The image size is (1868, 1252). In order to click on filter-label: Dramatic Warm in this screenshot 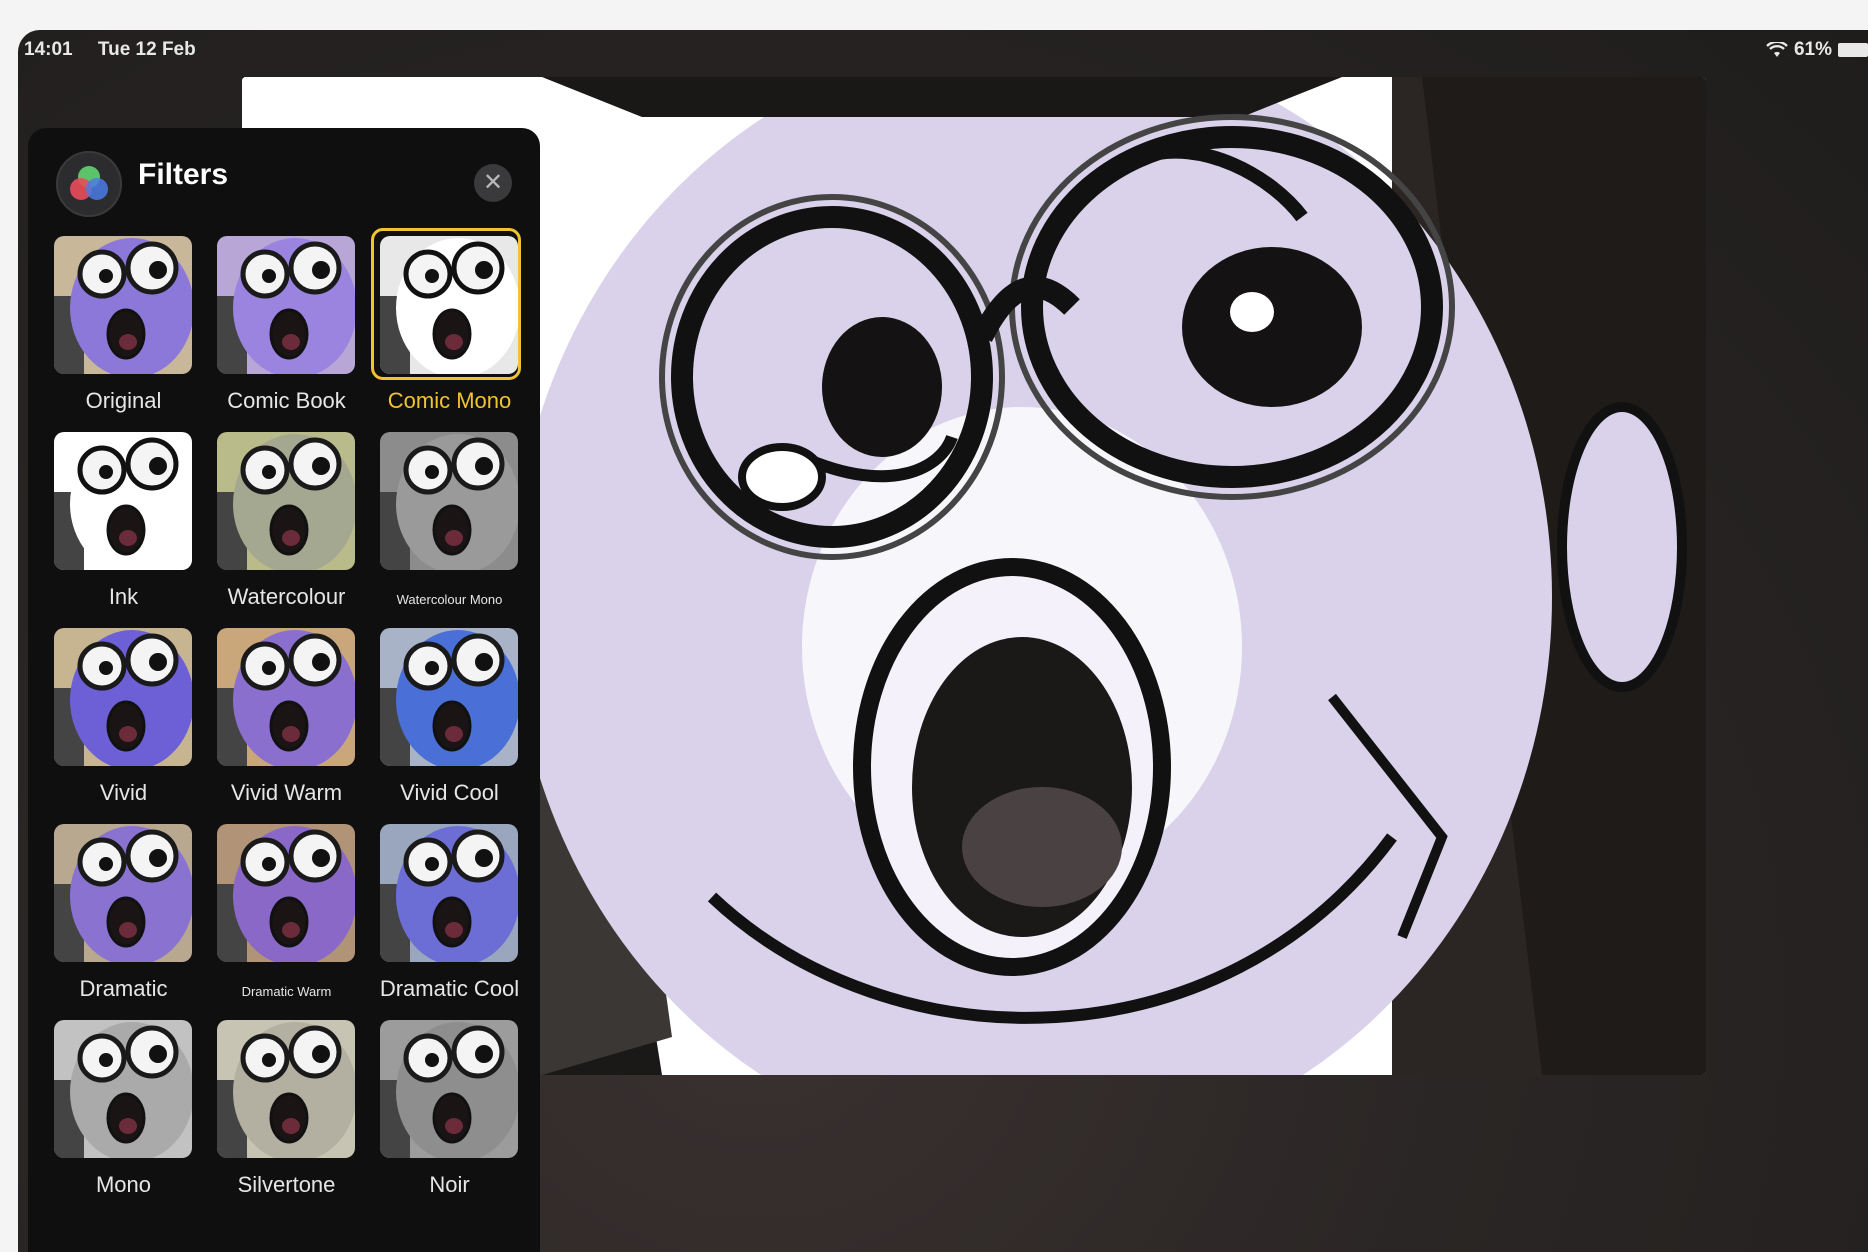, I will do `click(286, 991)`.